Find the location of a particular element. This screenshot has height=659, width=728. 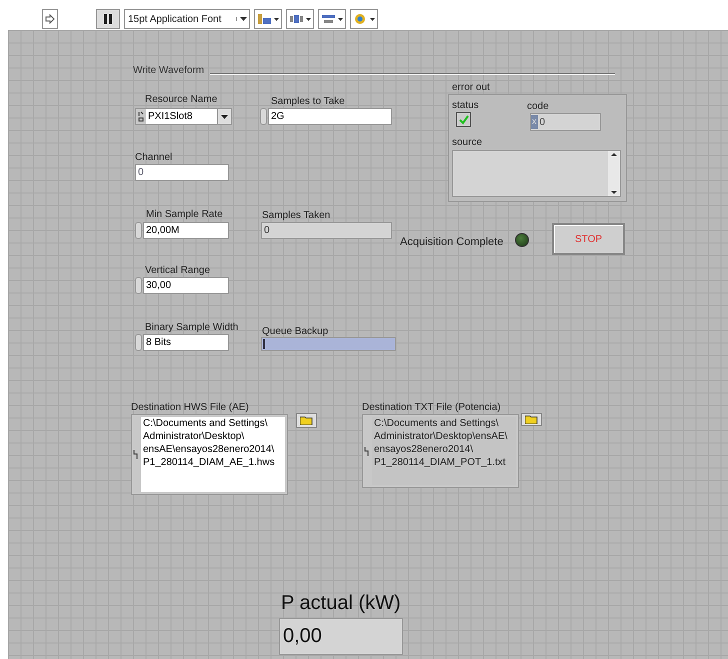

value-field: 20,00M is located at coordinates (186, 230).